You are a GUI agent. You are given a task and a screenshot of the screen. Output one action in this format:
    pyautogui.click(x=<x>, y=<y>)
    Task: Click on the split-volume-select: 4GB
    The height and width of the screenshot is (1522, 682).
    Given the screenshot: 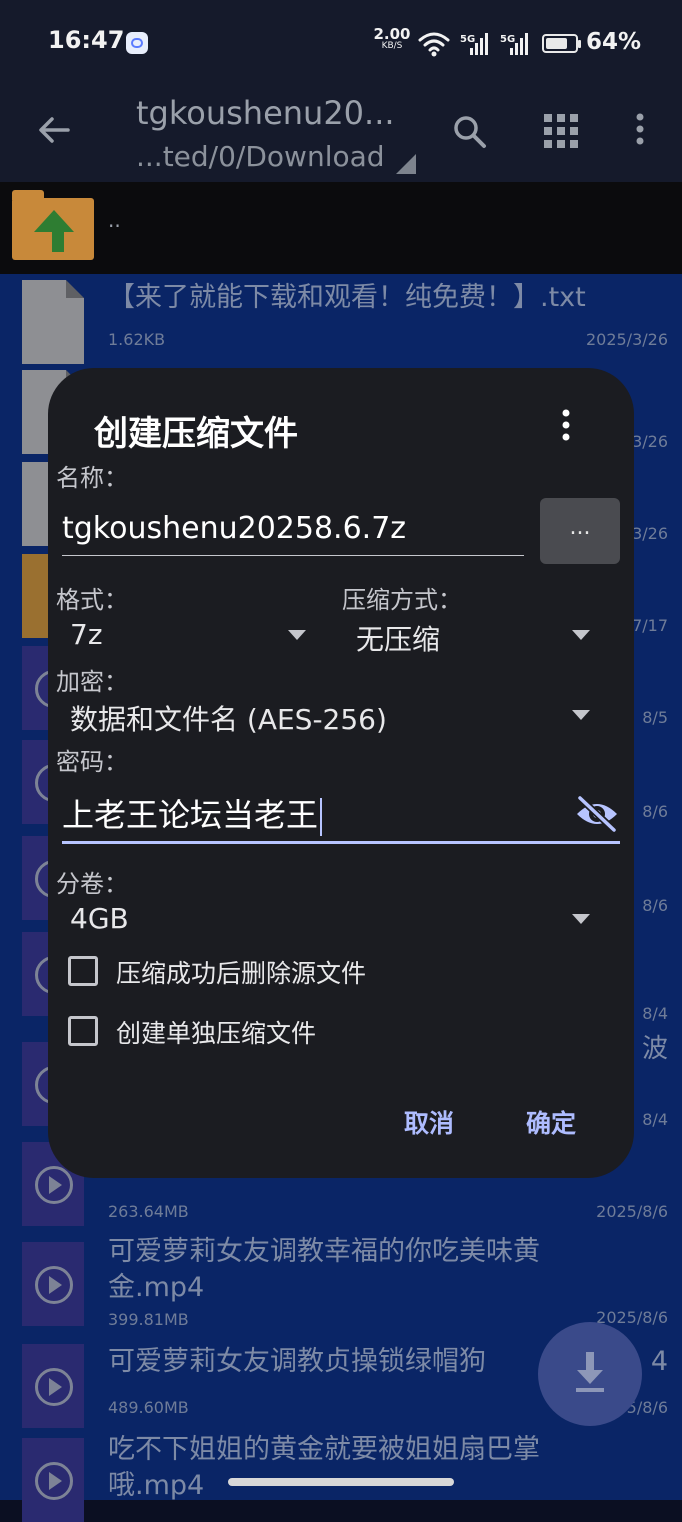 What is the action you would take?
    pyautogui.click(x=99, y=918)
    